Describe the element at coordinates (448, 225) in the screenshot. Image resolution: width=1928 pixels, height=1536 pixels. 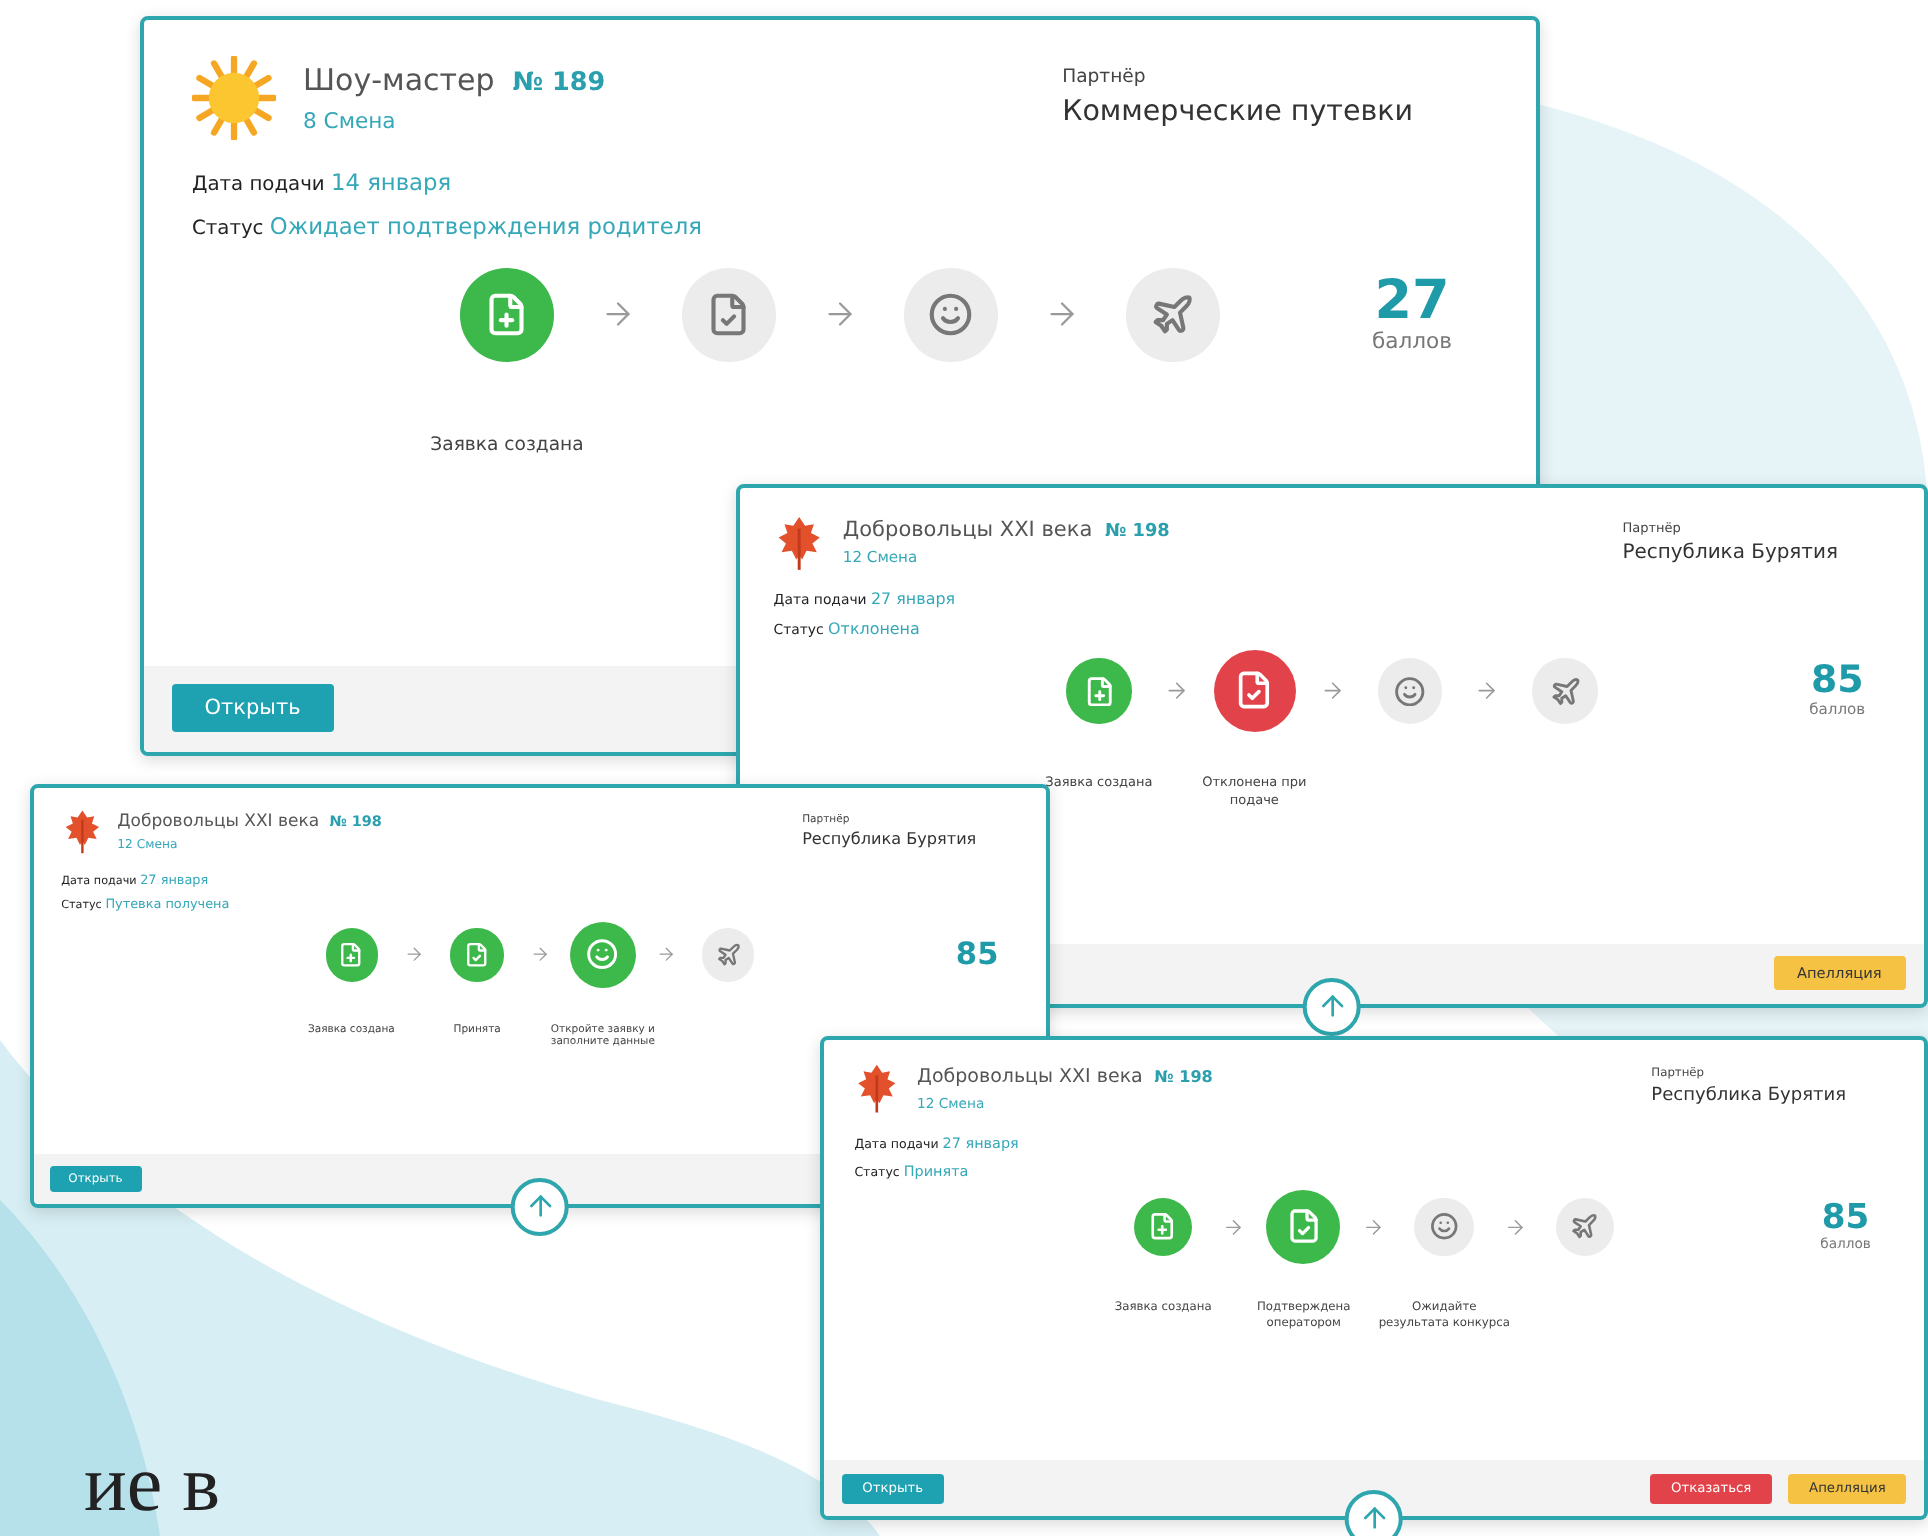
I see `application-status: Статус Ожидает подтверждения родителя` at that location.